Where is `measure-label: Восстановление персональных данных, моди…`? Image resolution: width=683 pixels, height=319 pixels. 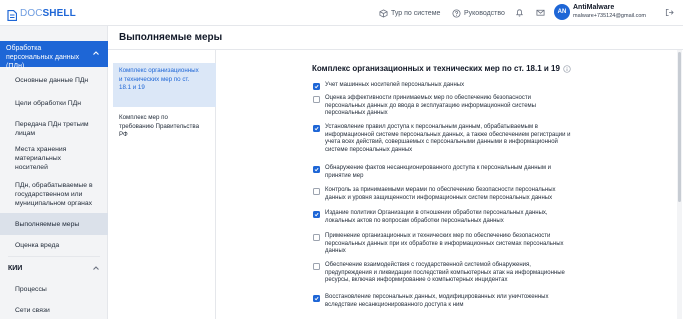 measure-label: Восстановление персональных данных, моди… is located at coordinates (437, 301).